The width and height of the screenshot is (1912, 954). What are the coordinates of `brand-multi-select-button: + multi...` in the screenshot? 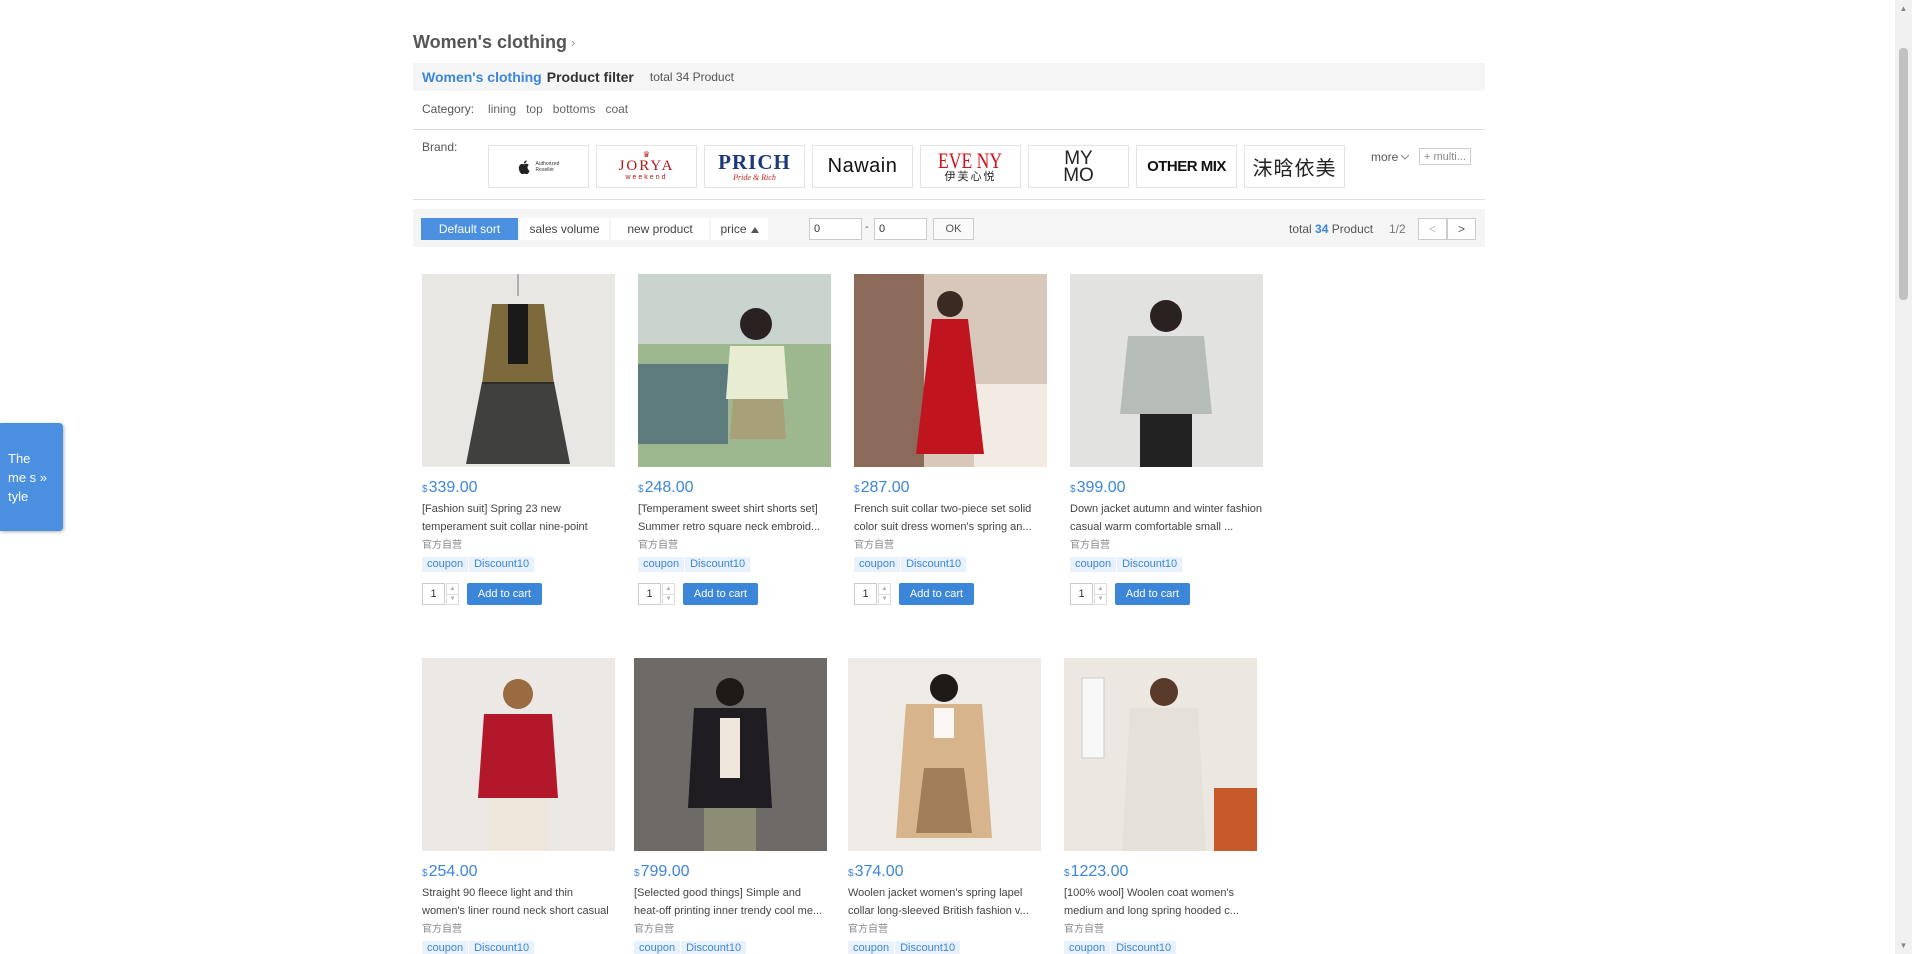 It's located at (1445, 156).